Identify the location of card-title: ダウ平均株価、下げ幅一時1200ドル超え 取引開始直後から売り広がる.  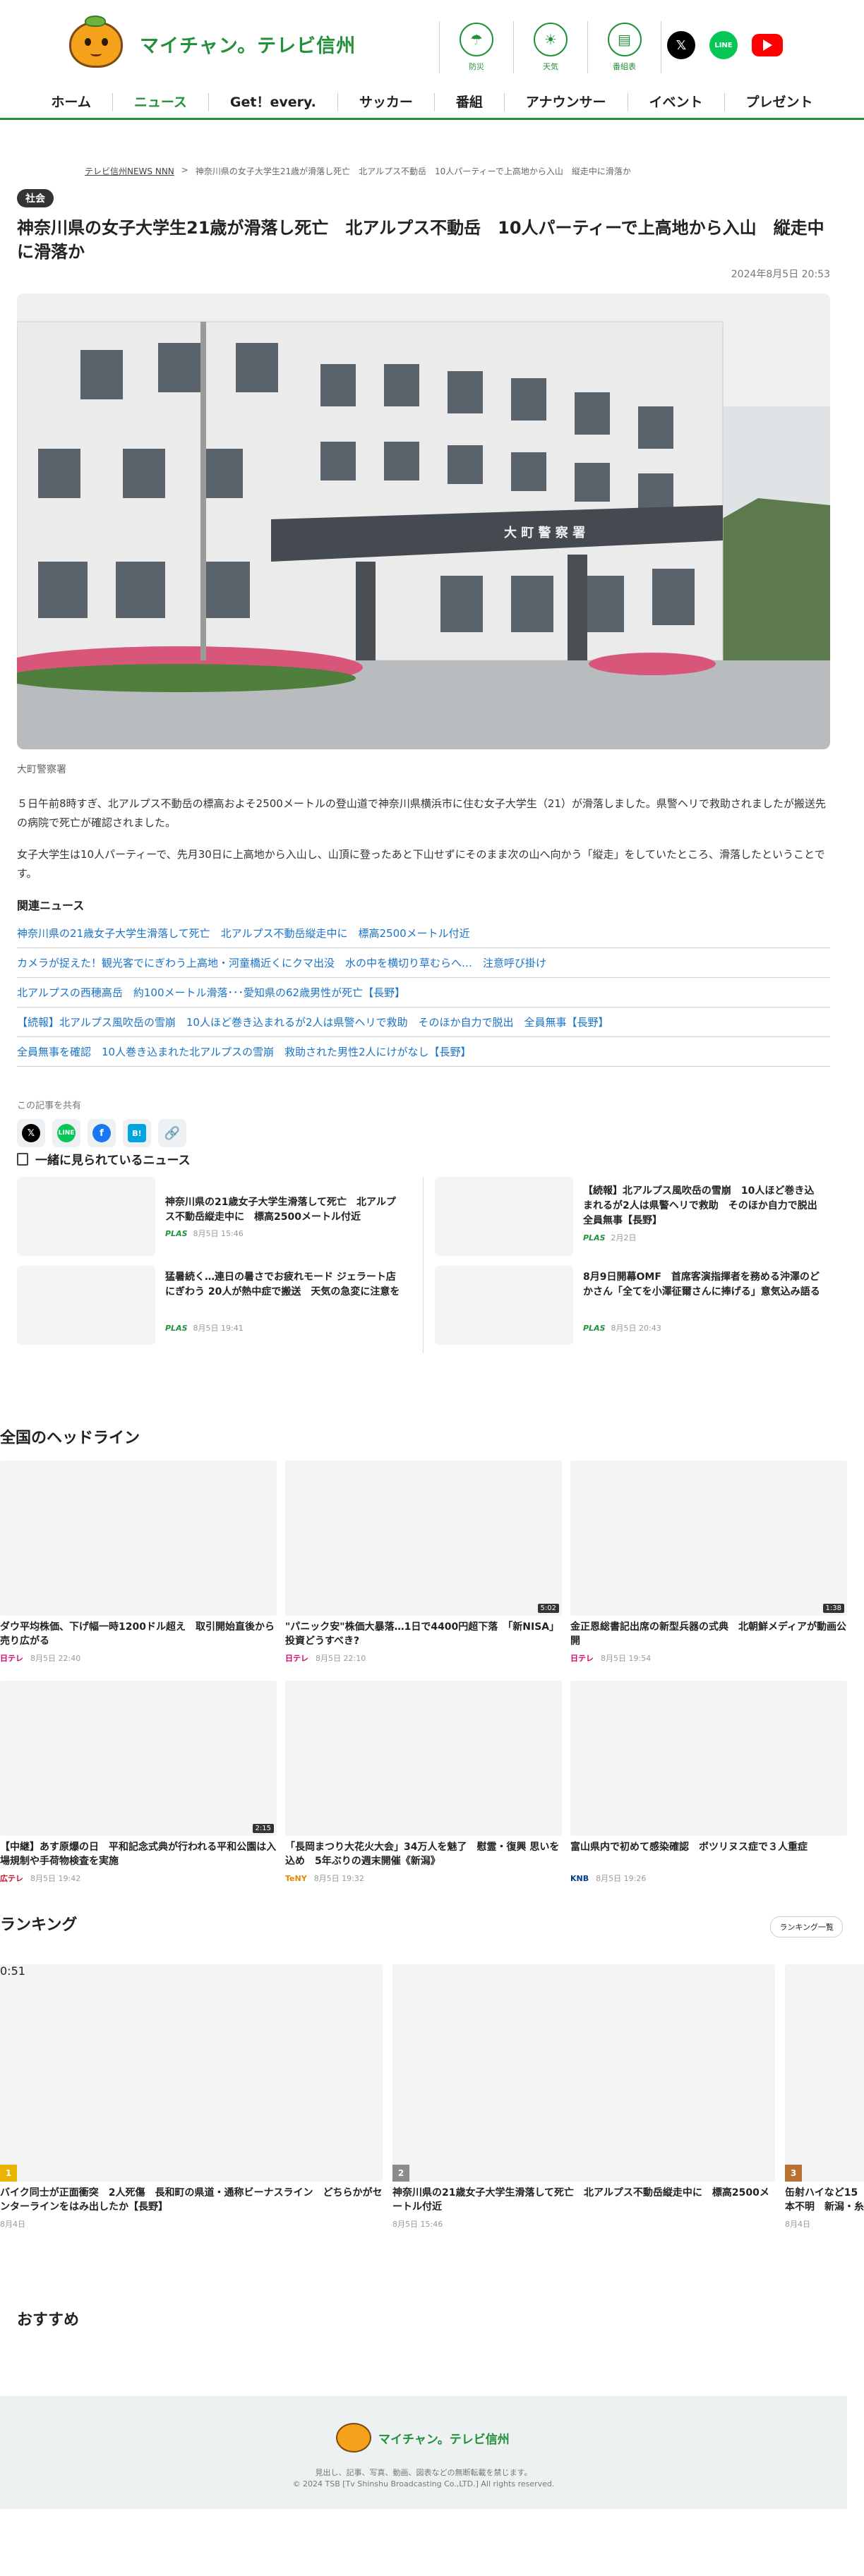
(138, 1634).